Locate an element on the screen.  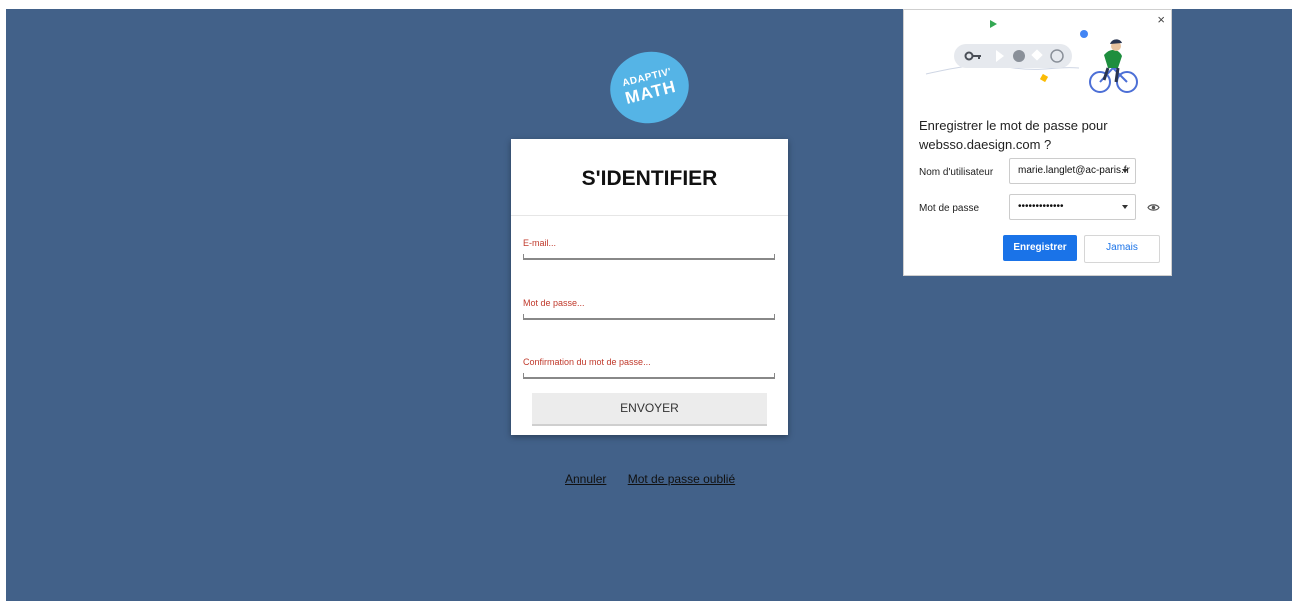
never-button: Jamais is located at coordinates (1122, 249).